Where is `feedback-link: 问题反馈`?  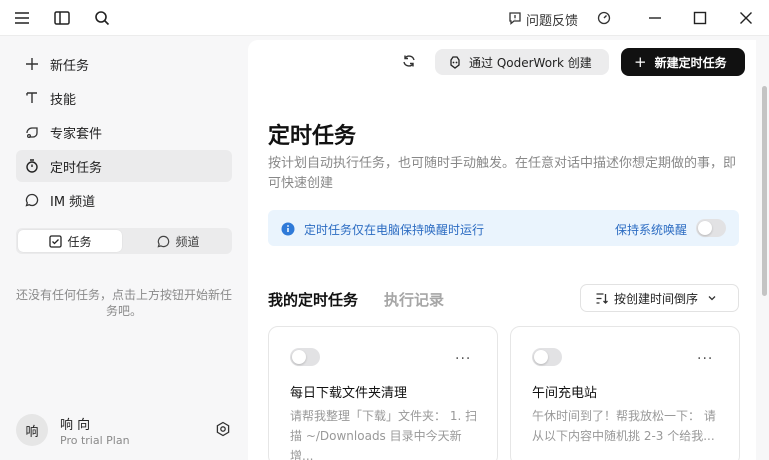
feedback-link: 问题反馈 is located at coordinates (552, 19).